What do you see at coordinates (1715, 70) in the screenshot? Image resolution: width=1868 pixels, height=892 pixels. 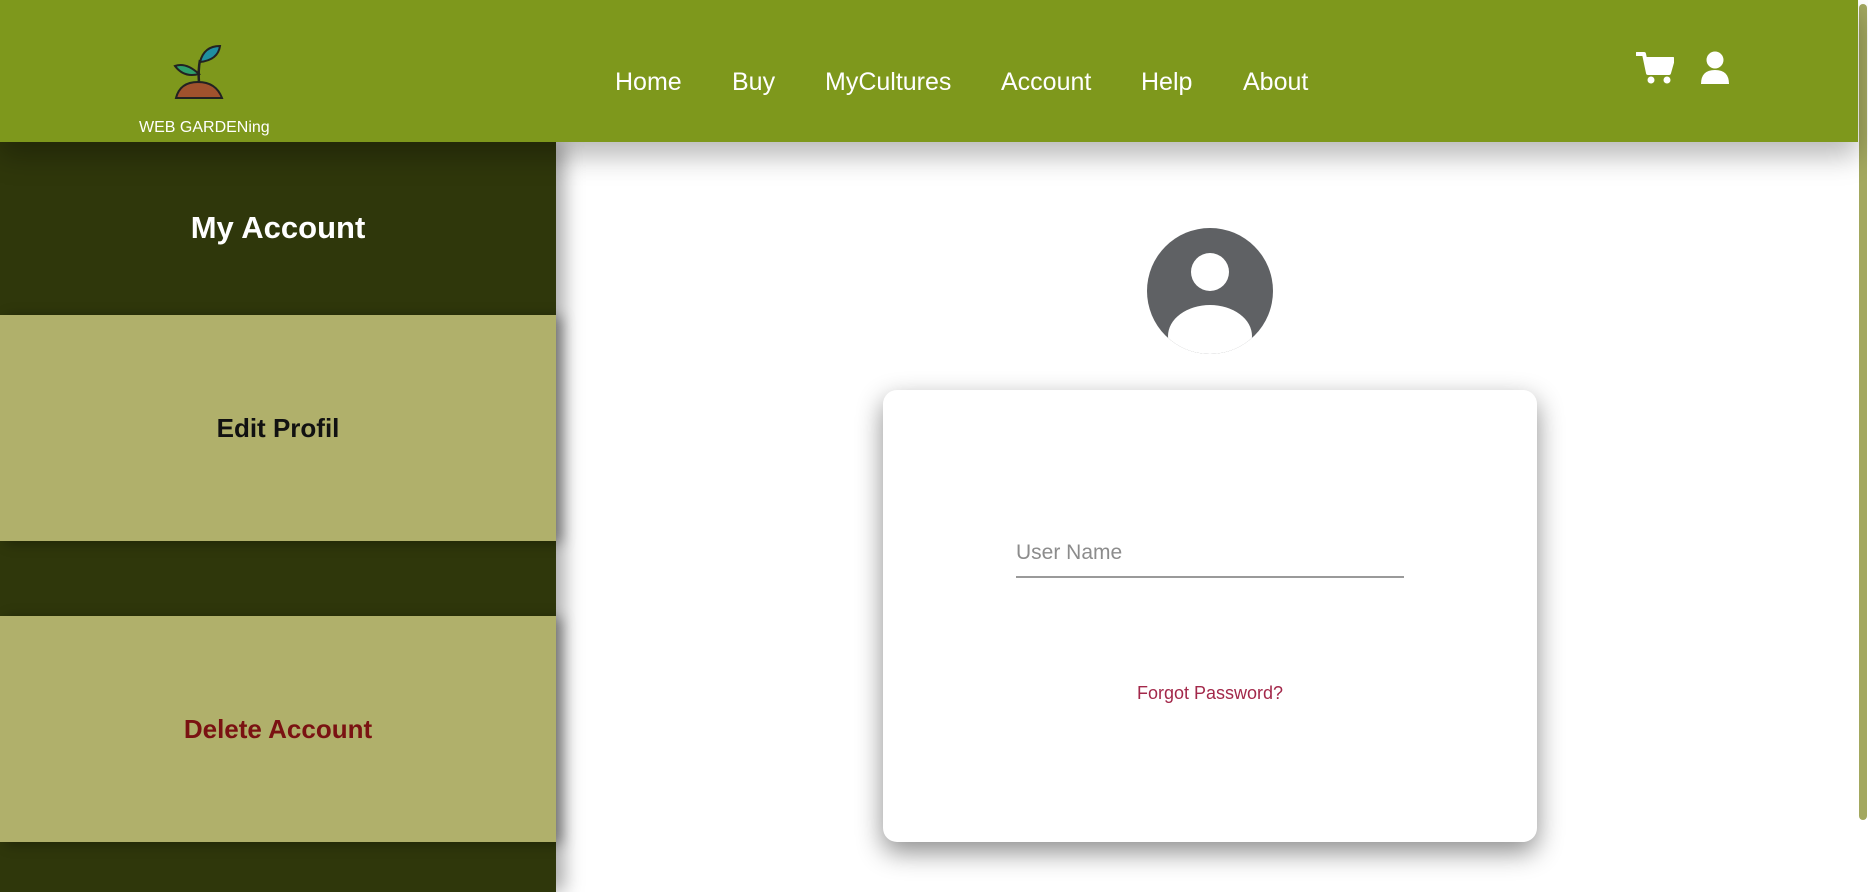 I see `user-icon` at bounding box center [1715, 70].